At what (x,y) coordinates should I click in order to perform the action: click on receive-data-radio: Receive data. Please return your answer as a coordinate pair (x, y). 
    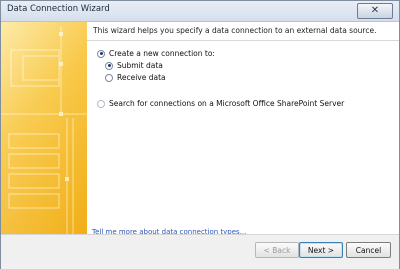
    Looking at the image, I should click on (135, 77).